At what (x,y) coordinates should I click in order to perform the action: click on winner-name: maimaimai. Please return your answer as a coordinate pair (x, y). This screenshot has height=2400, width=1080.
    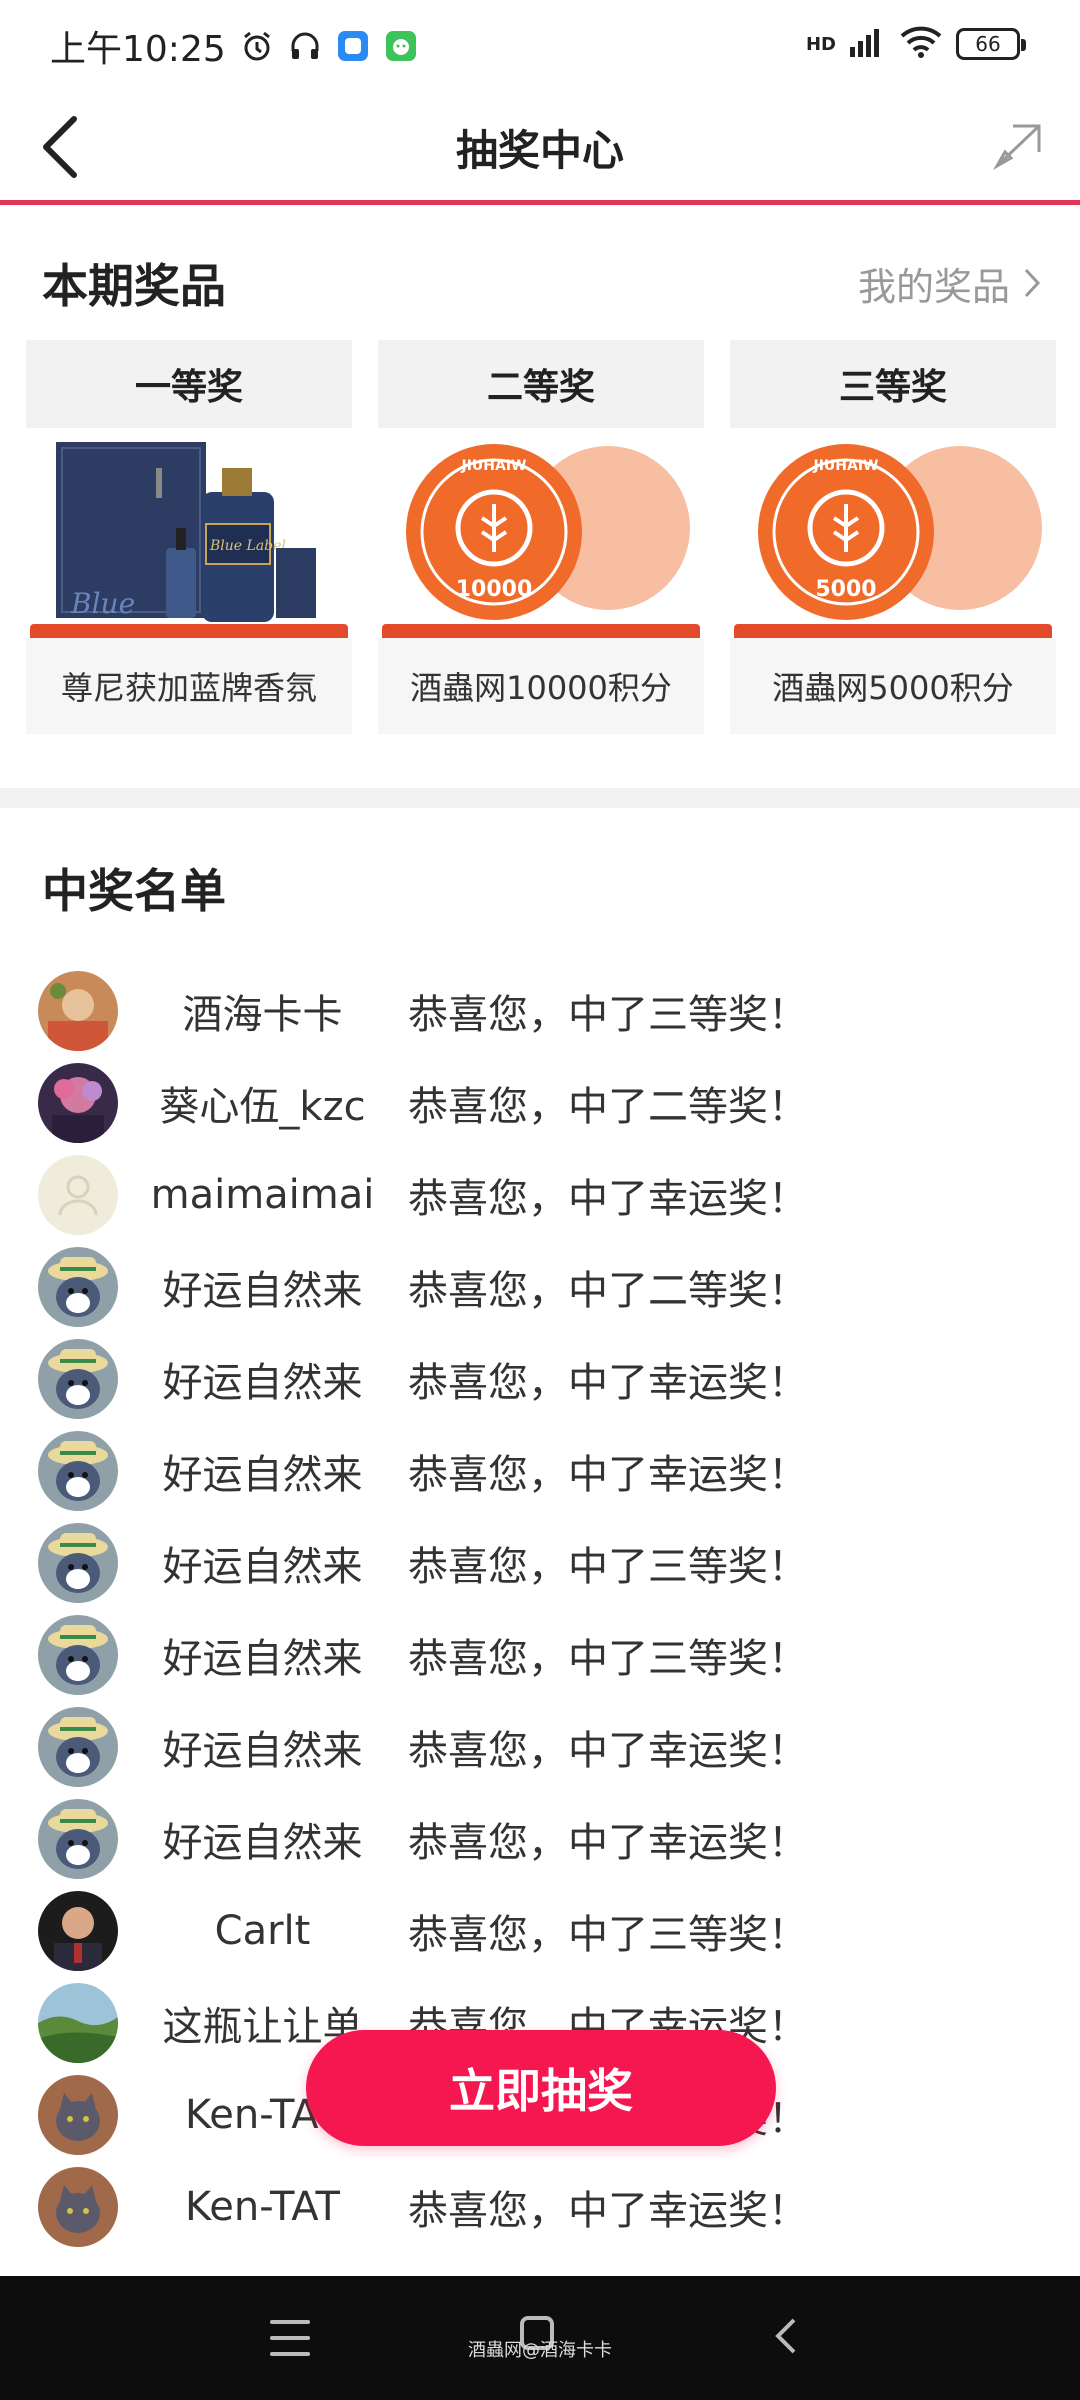
    Looking at the image, I should click on (262, 1195).